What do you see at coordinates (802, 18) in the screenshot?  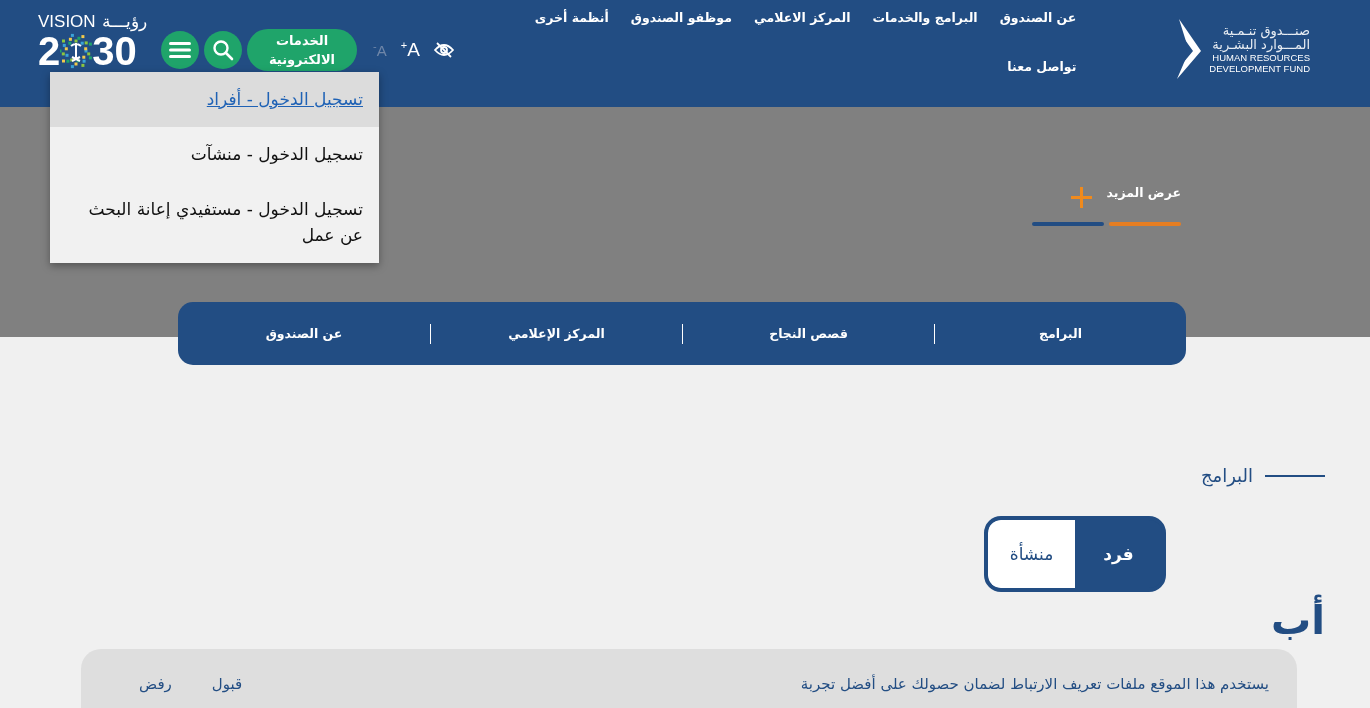 I see `menu-link: المركز الاعلامي` at bounding box center [802, 18].